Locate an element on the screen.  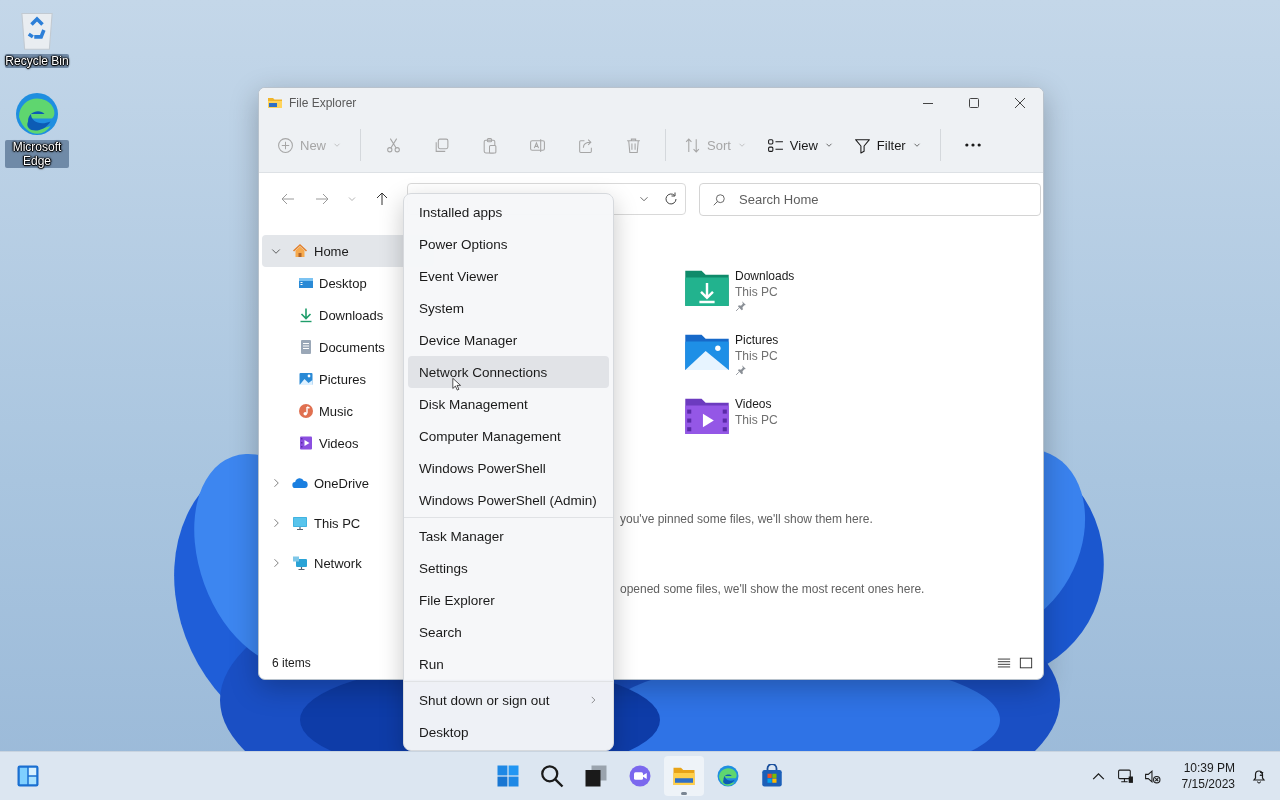
window-title: File Explorer is located at coordinates (323, 103).